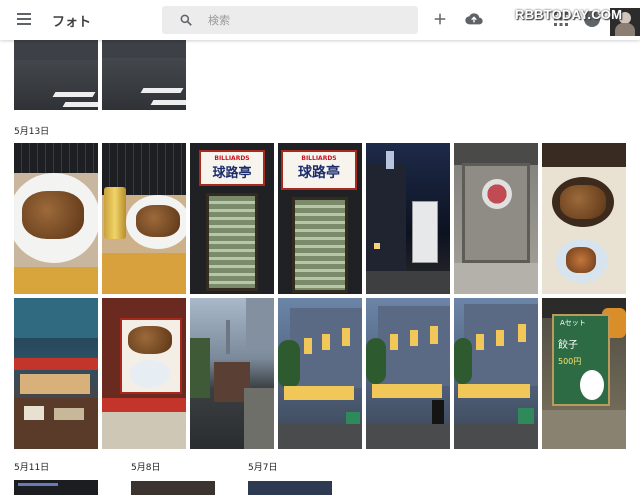  Describe the element at coordinates (568, 345) in the screenshot. I see `board-line-2: 餃子` at that location.